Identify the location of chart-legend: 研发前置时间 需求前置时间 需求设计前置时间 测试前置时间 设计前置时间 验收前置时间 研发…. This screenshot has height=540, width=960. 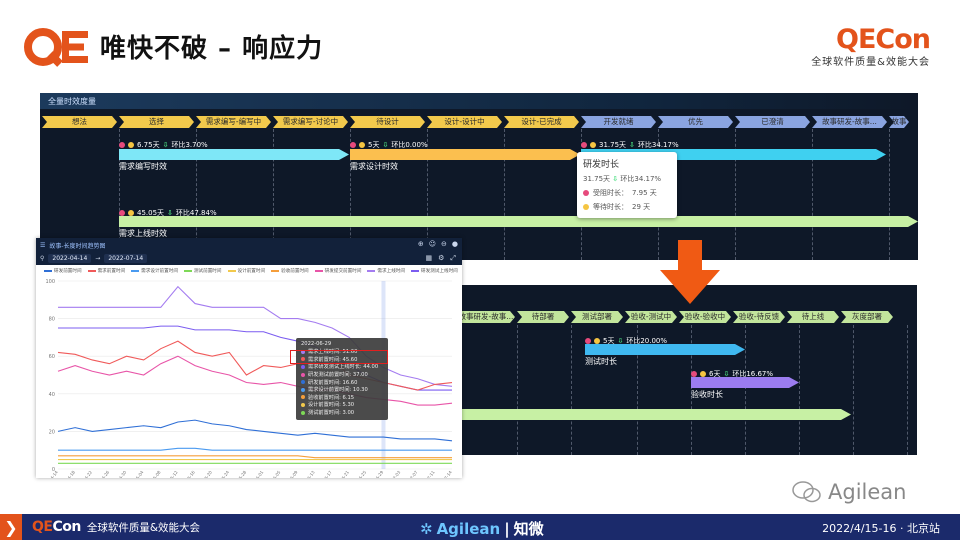
(249, 271).